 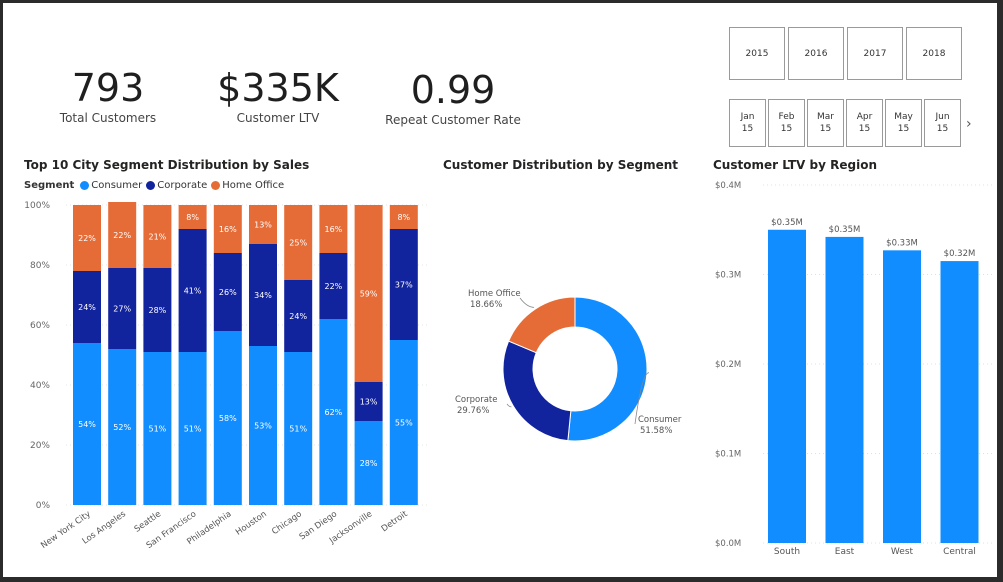 What do you see at coordinates (404, 285) in the screenshot?
I see `data-label: 37%` at bounding box center [404, 285].